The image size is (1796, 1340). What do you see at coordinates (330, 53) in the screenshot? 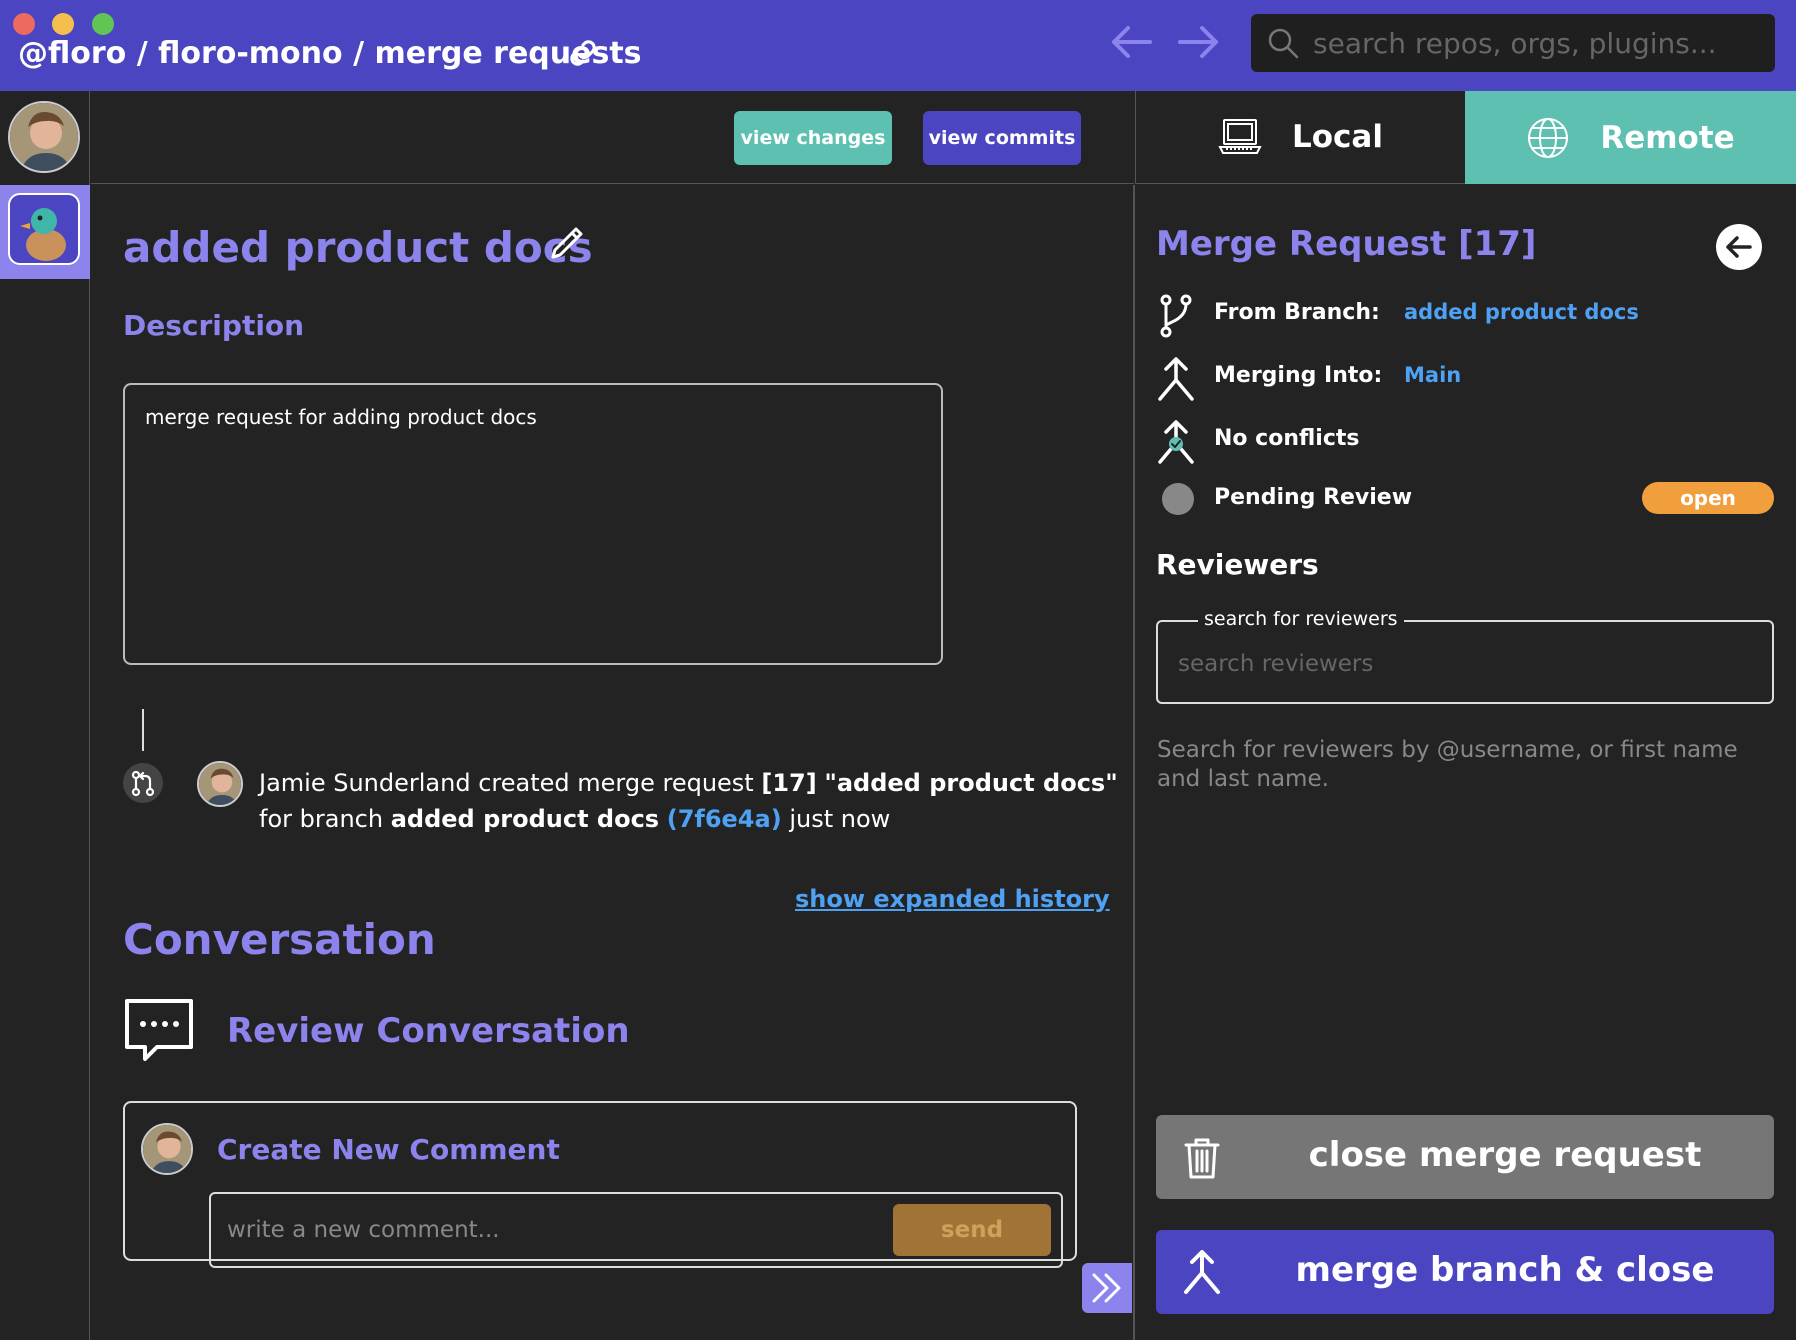
I see `breadcrumb: @floro / floro-mono / merge requests` at bounding box center [330, 53].